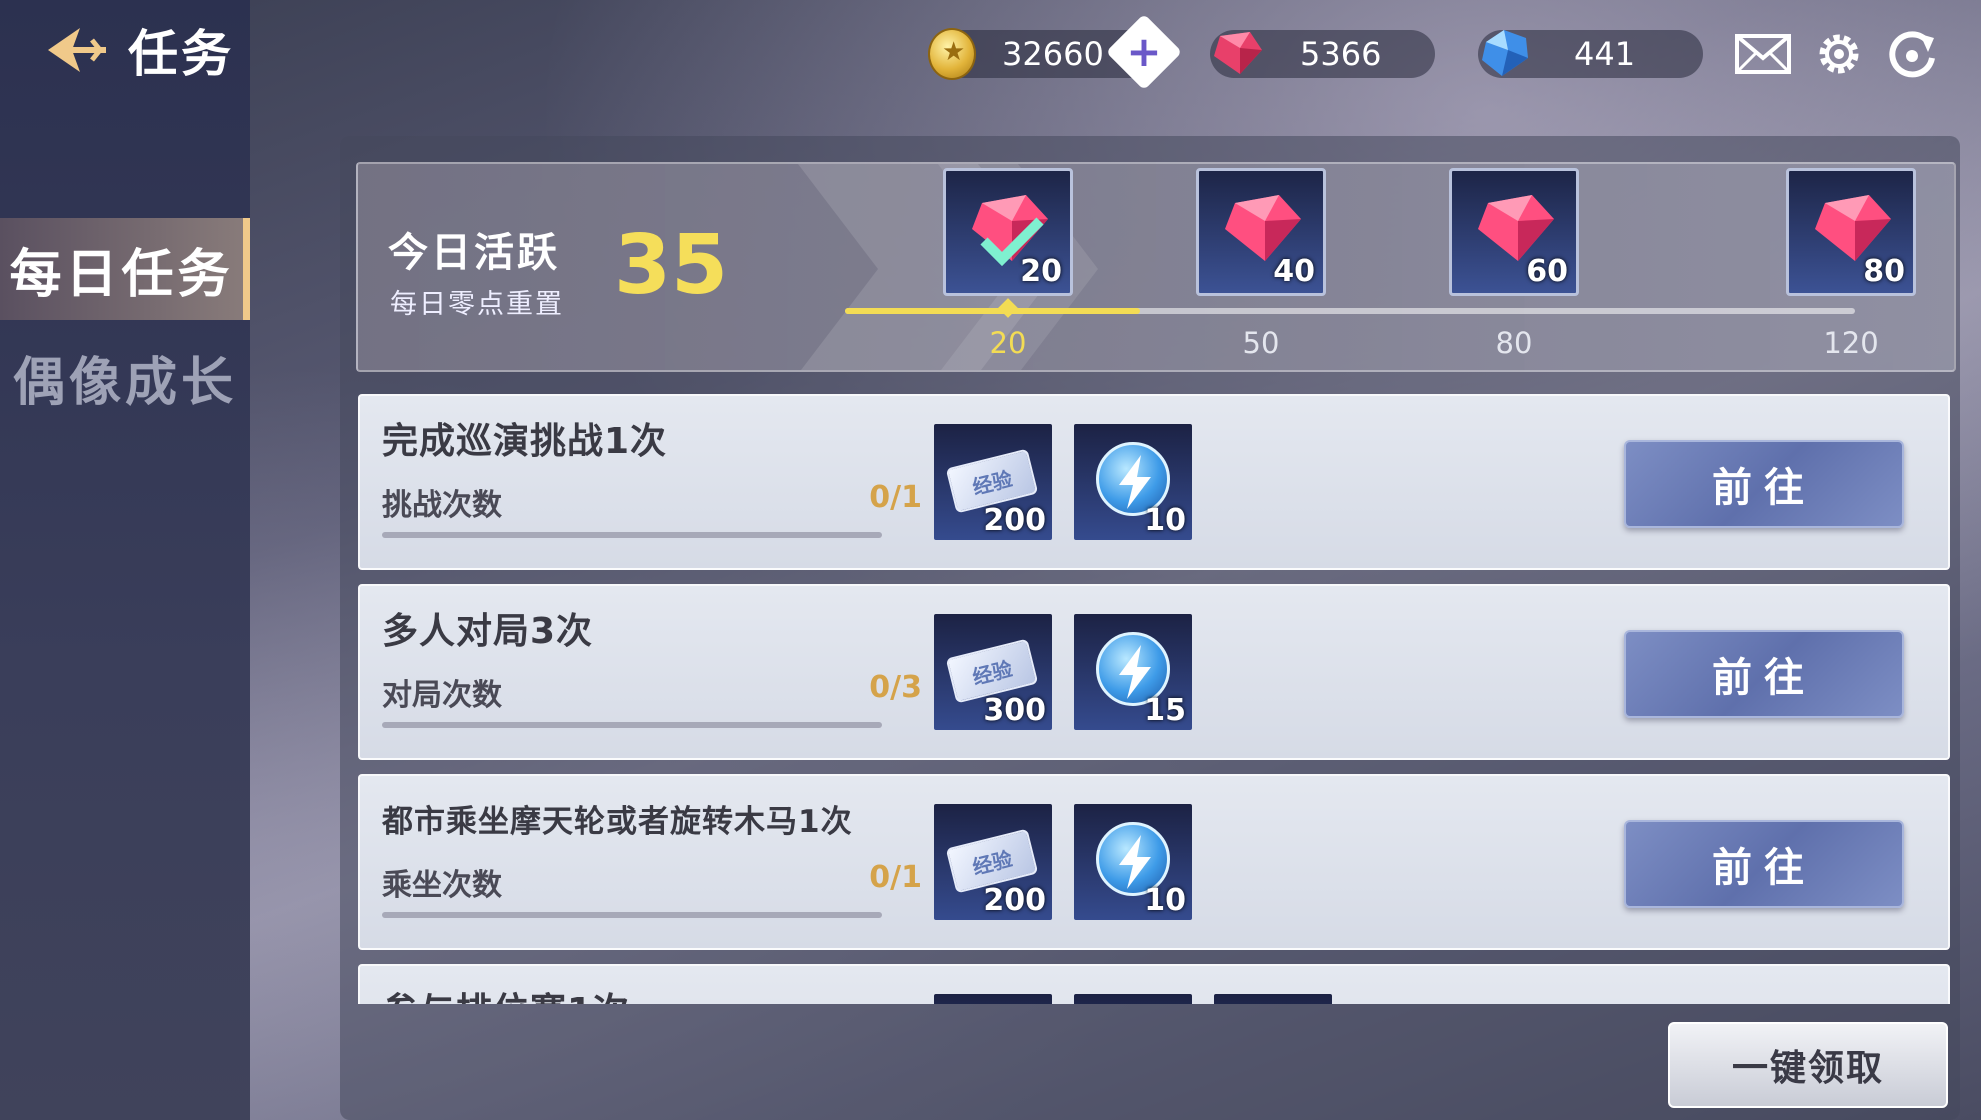  What do you see at coordinates (1133, 672) in the screenshot?
I see `reward-energy: 15` at bounding box center [1133, 672].